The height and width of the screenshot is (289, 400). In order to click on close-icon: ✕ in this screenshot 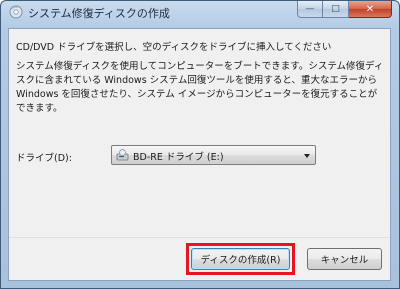, I will do `click(370, 9)`.